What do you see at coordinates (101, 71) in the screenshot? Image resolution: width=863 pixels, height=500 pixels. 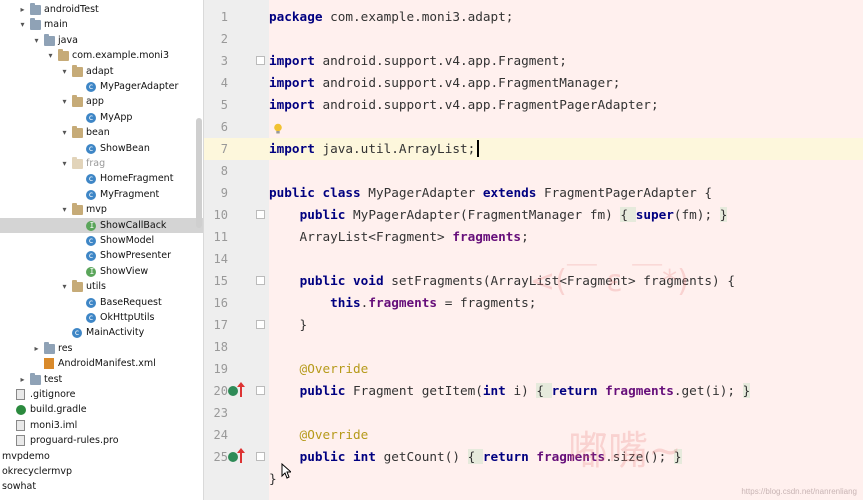 I see `tree-item-adapt: ▾ adapt` at bounding box center [101, 71].